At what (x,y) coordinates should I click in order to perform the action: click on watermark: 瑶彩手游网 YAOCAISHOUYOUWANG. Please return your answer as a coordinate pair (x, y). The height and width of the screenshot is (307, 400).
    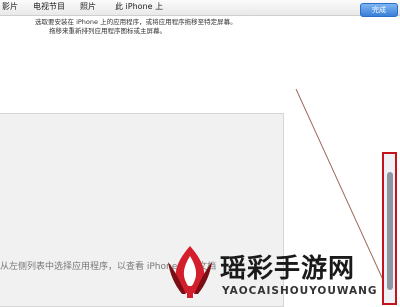
    Looking at the image, I should click on (280, 271).